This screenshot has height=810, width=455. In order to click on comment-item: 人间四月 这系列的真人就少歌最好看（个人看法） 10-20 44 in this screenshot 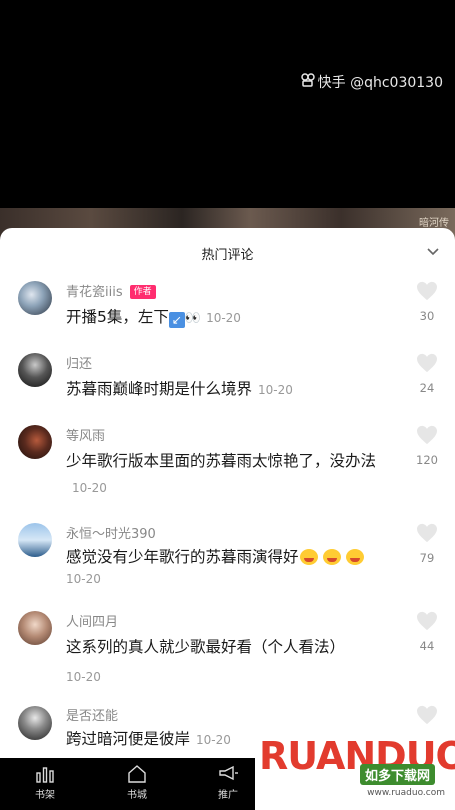, I will do `click(227, 655)`.